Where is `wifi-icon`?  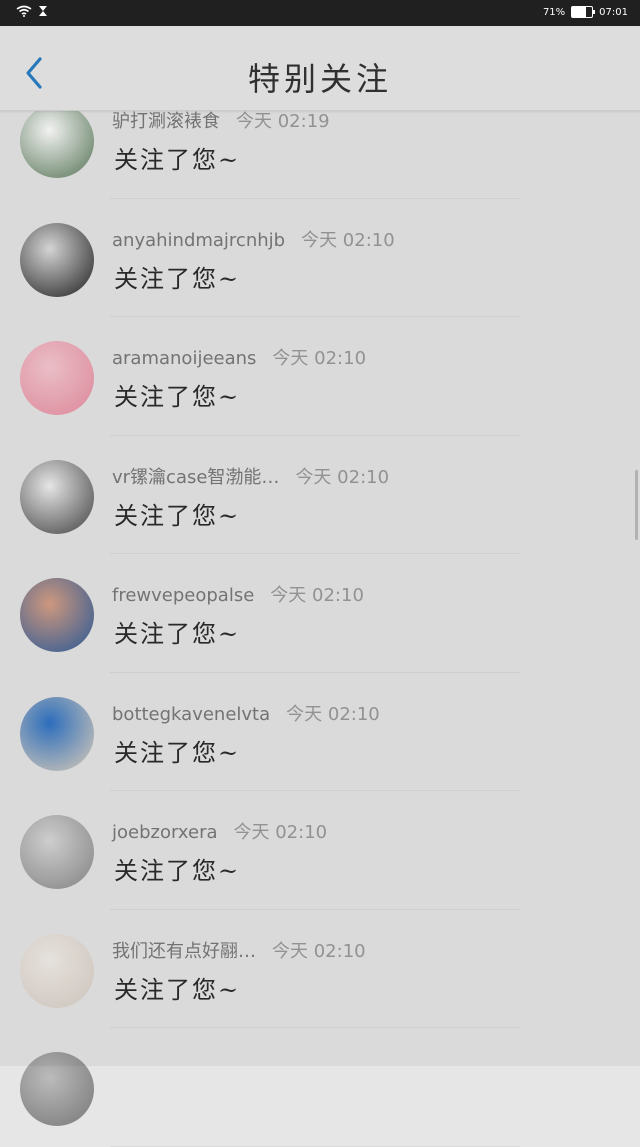 wifi-icon is located at coordinates (24, 12).